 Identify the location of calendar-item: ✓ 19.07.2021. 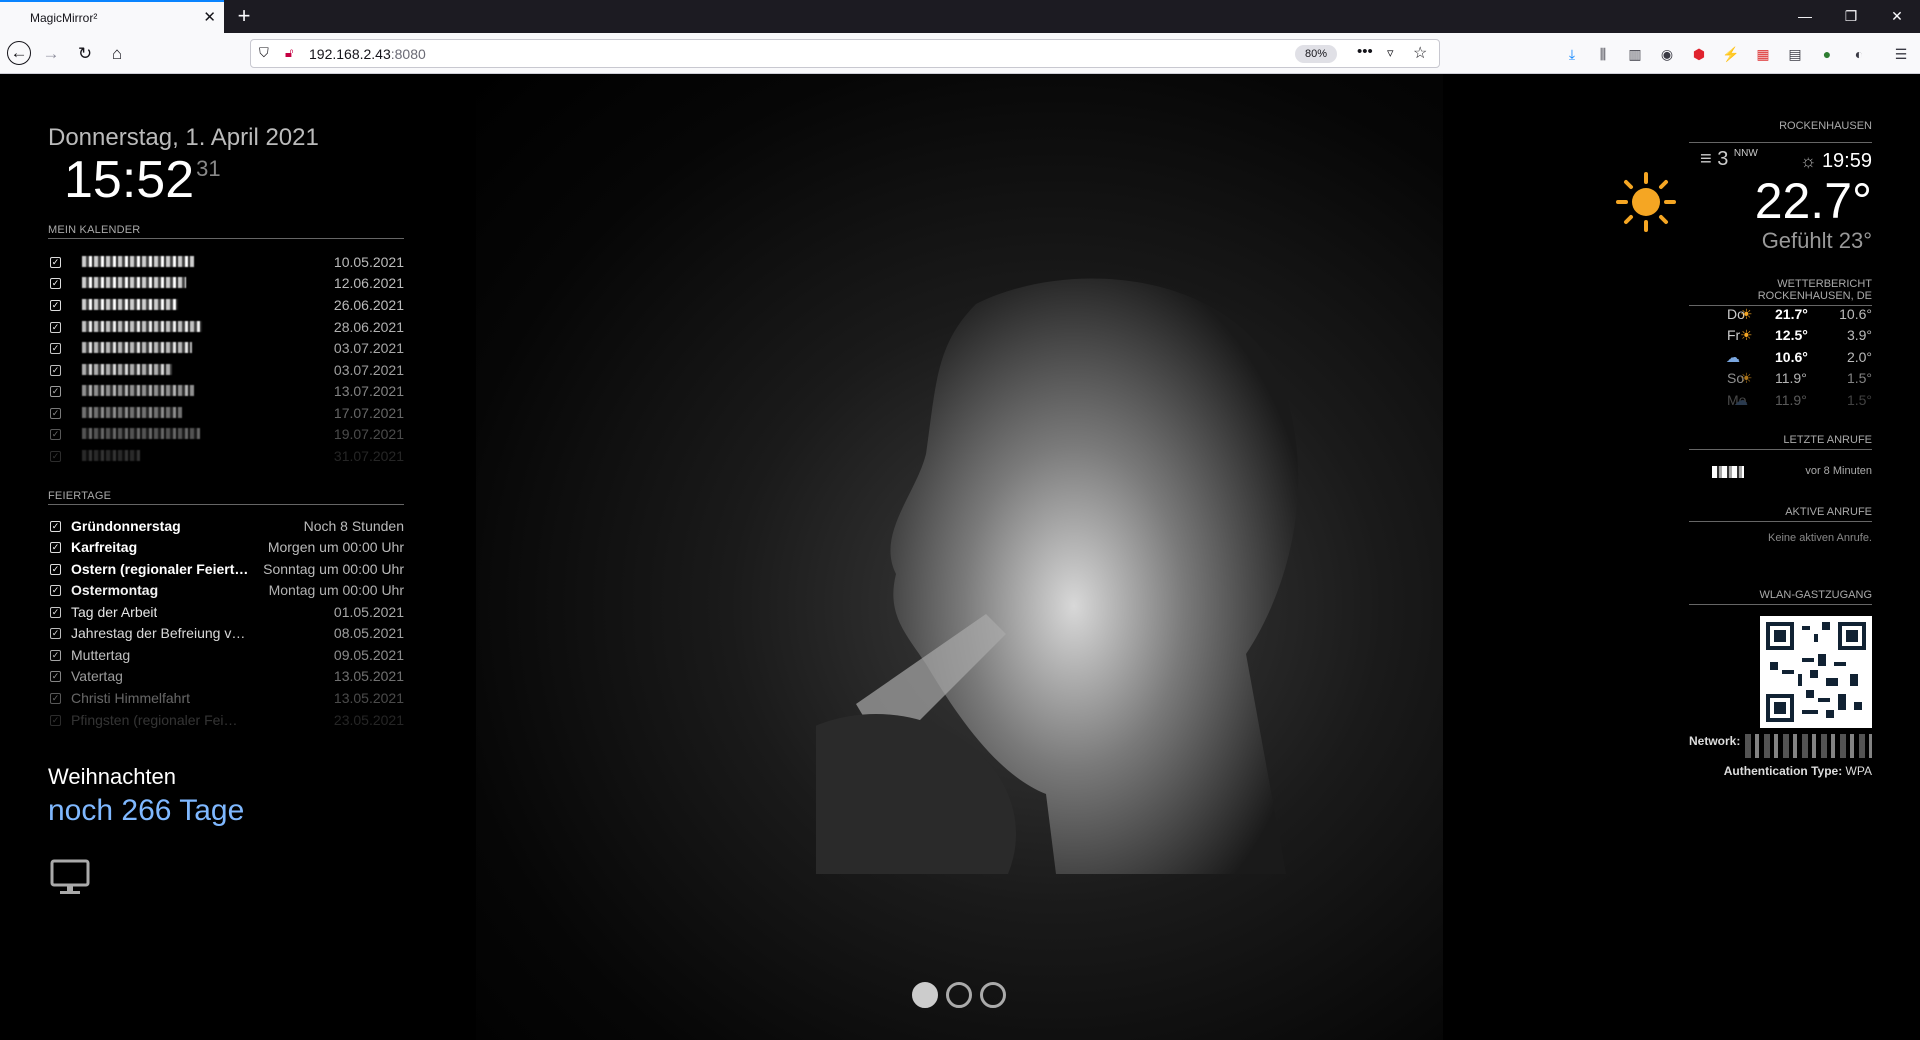
(227, 434).